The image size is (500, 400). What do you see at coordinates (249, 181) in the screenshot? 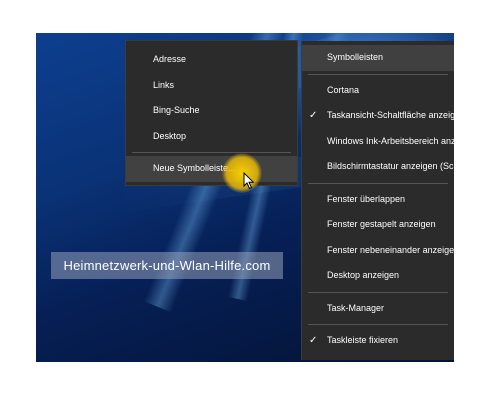
I see `mouse-pointer-icon` at bounding box center [249, 181].